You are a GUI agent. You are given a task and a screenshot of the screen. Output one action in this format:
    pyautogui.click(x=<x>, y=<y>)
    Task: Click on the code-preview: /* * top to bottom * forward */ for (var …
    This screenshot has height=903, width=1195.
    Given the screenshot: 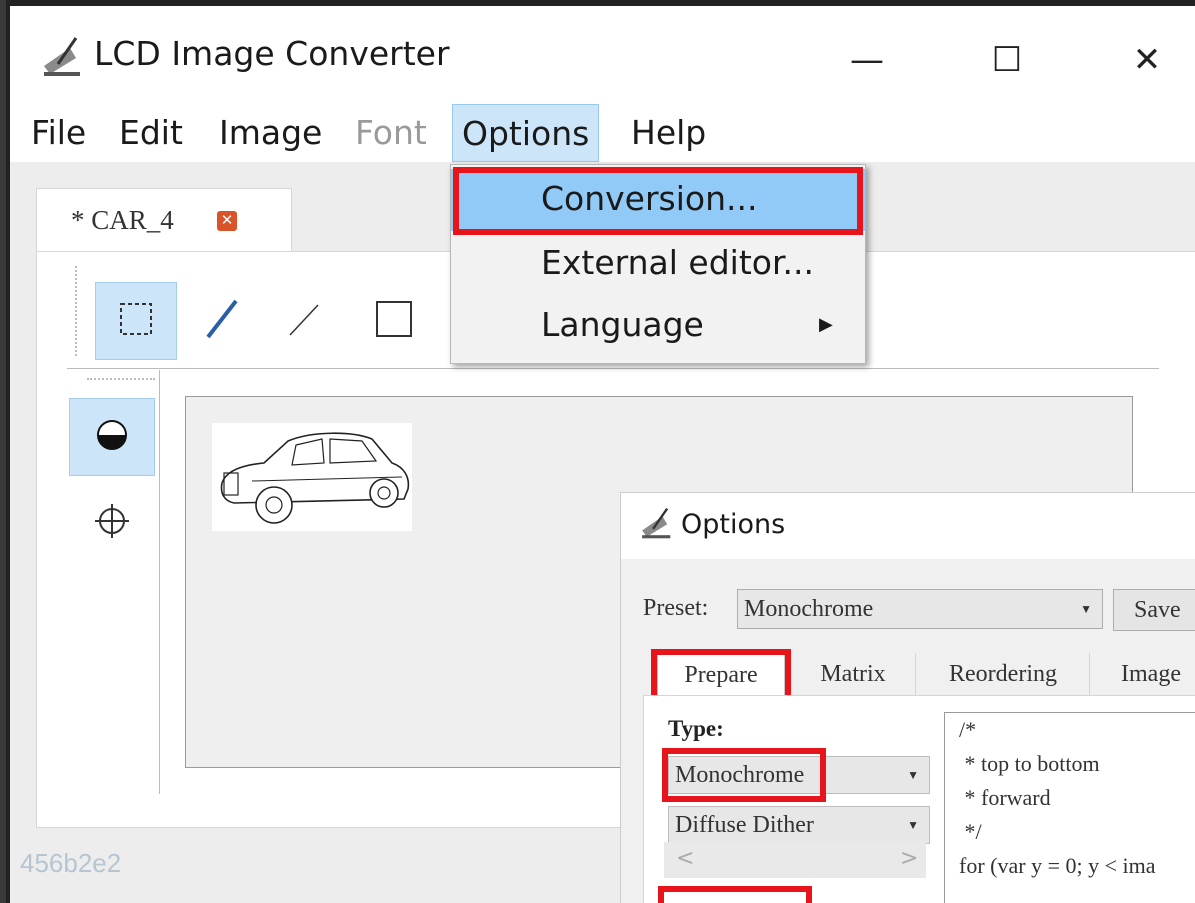 What is the action you would take?
    pyautogui.click(x=1069, y=807)
    